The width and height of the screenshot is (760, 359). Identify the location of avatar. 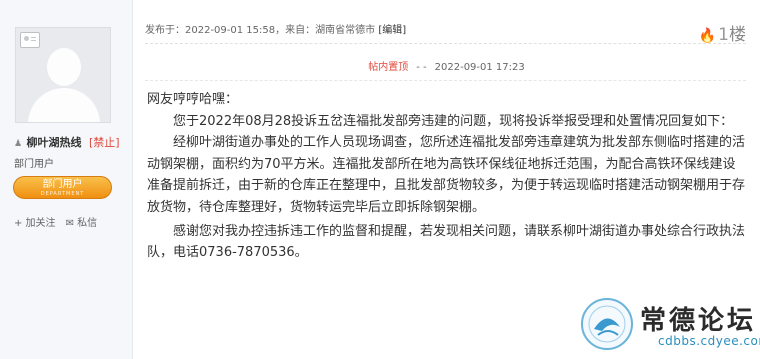
(63, 75).